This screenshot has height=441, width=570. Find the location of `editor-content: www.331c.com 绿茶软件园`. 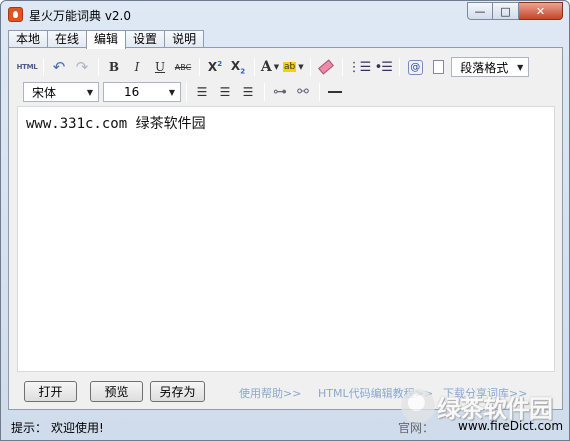

editor-content: www.331c.com 绿茶软件园 is located at coordinates (116, 124).